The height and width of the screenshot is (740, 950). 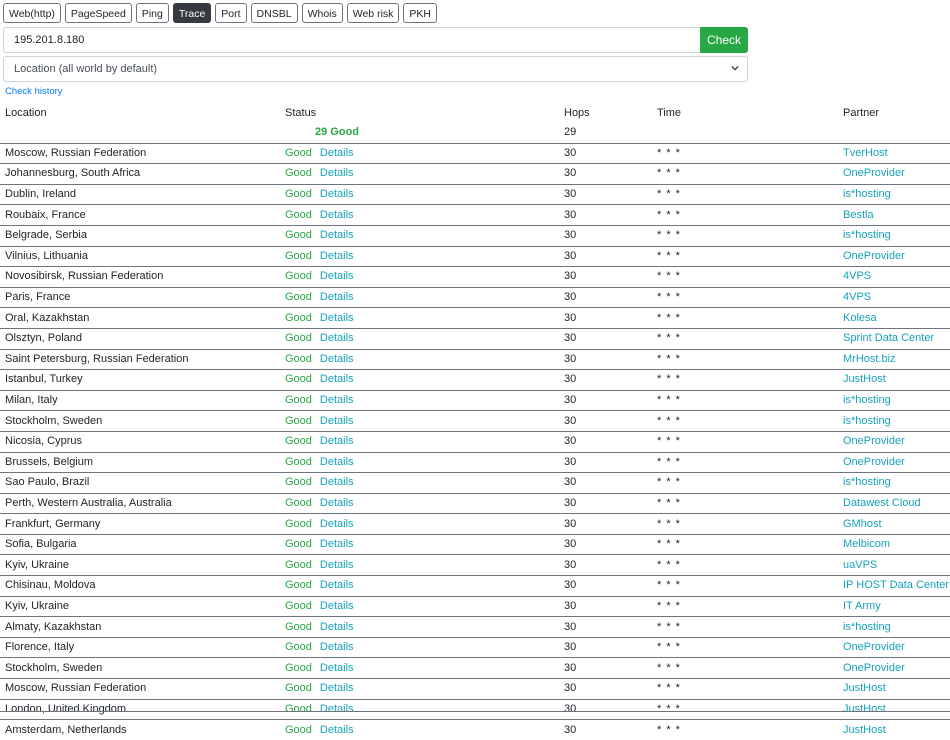 What do you see at coordinates (894, 318) in the screenshot?
I see `partner-link: Kolesa` at bounding box center [894, 318].